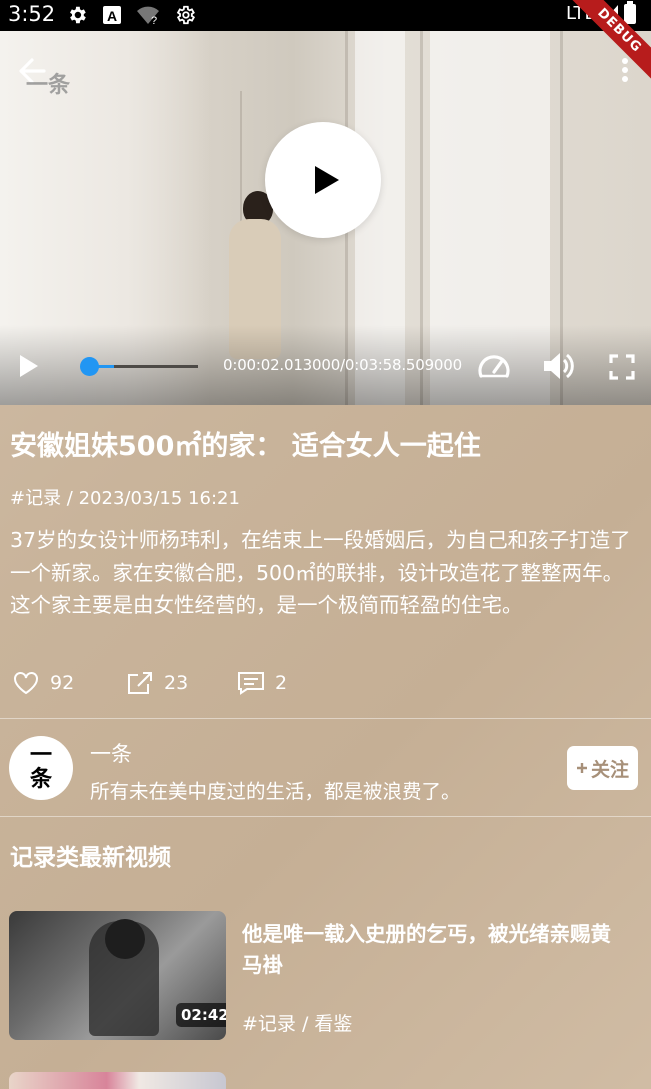  Describe the element at coordinates (111, 753) in the screenshot. I see `author-name: 一条` at that location.